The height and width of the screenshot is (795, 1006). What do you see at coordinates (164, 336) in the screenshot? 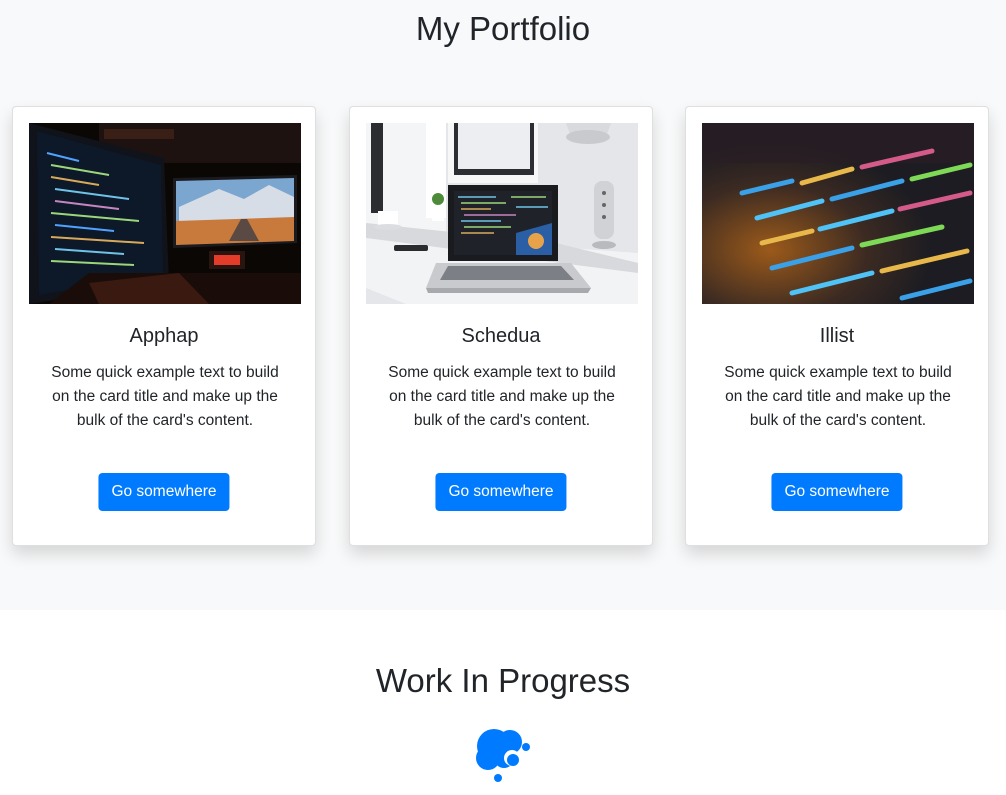
I see `card-title: Apphap` at bounding box center [164, 336].